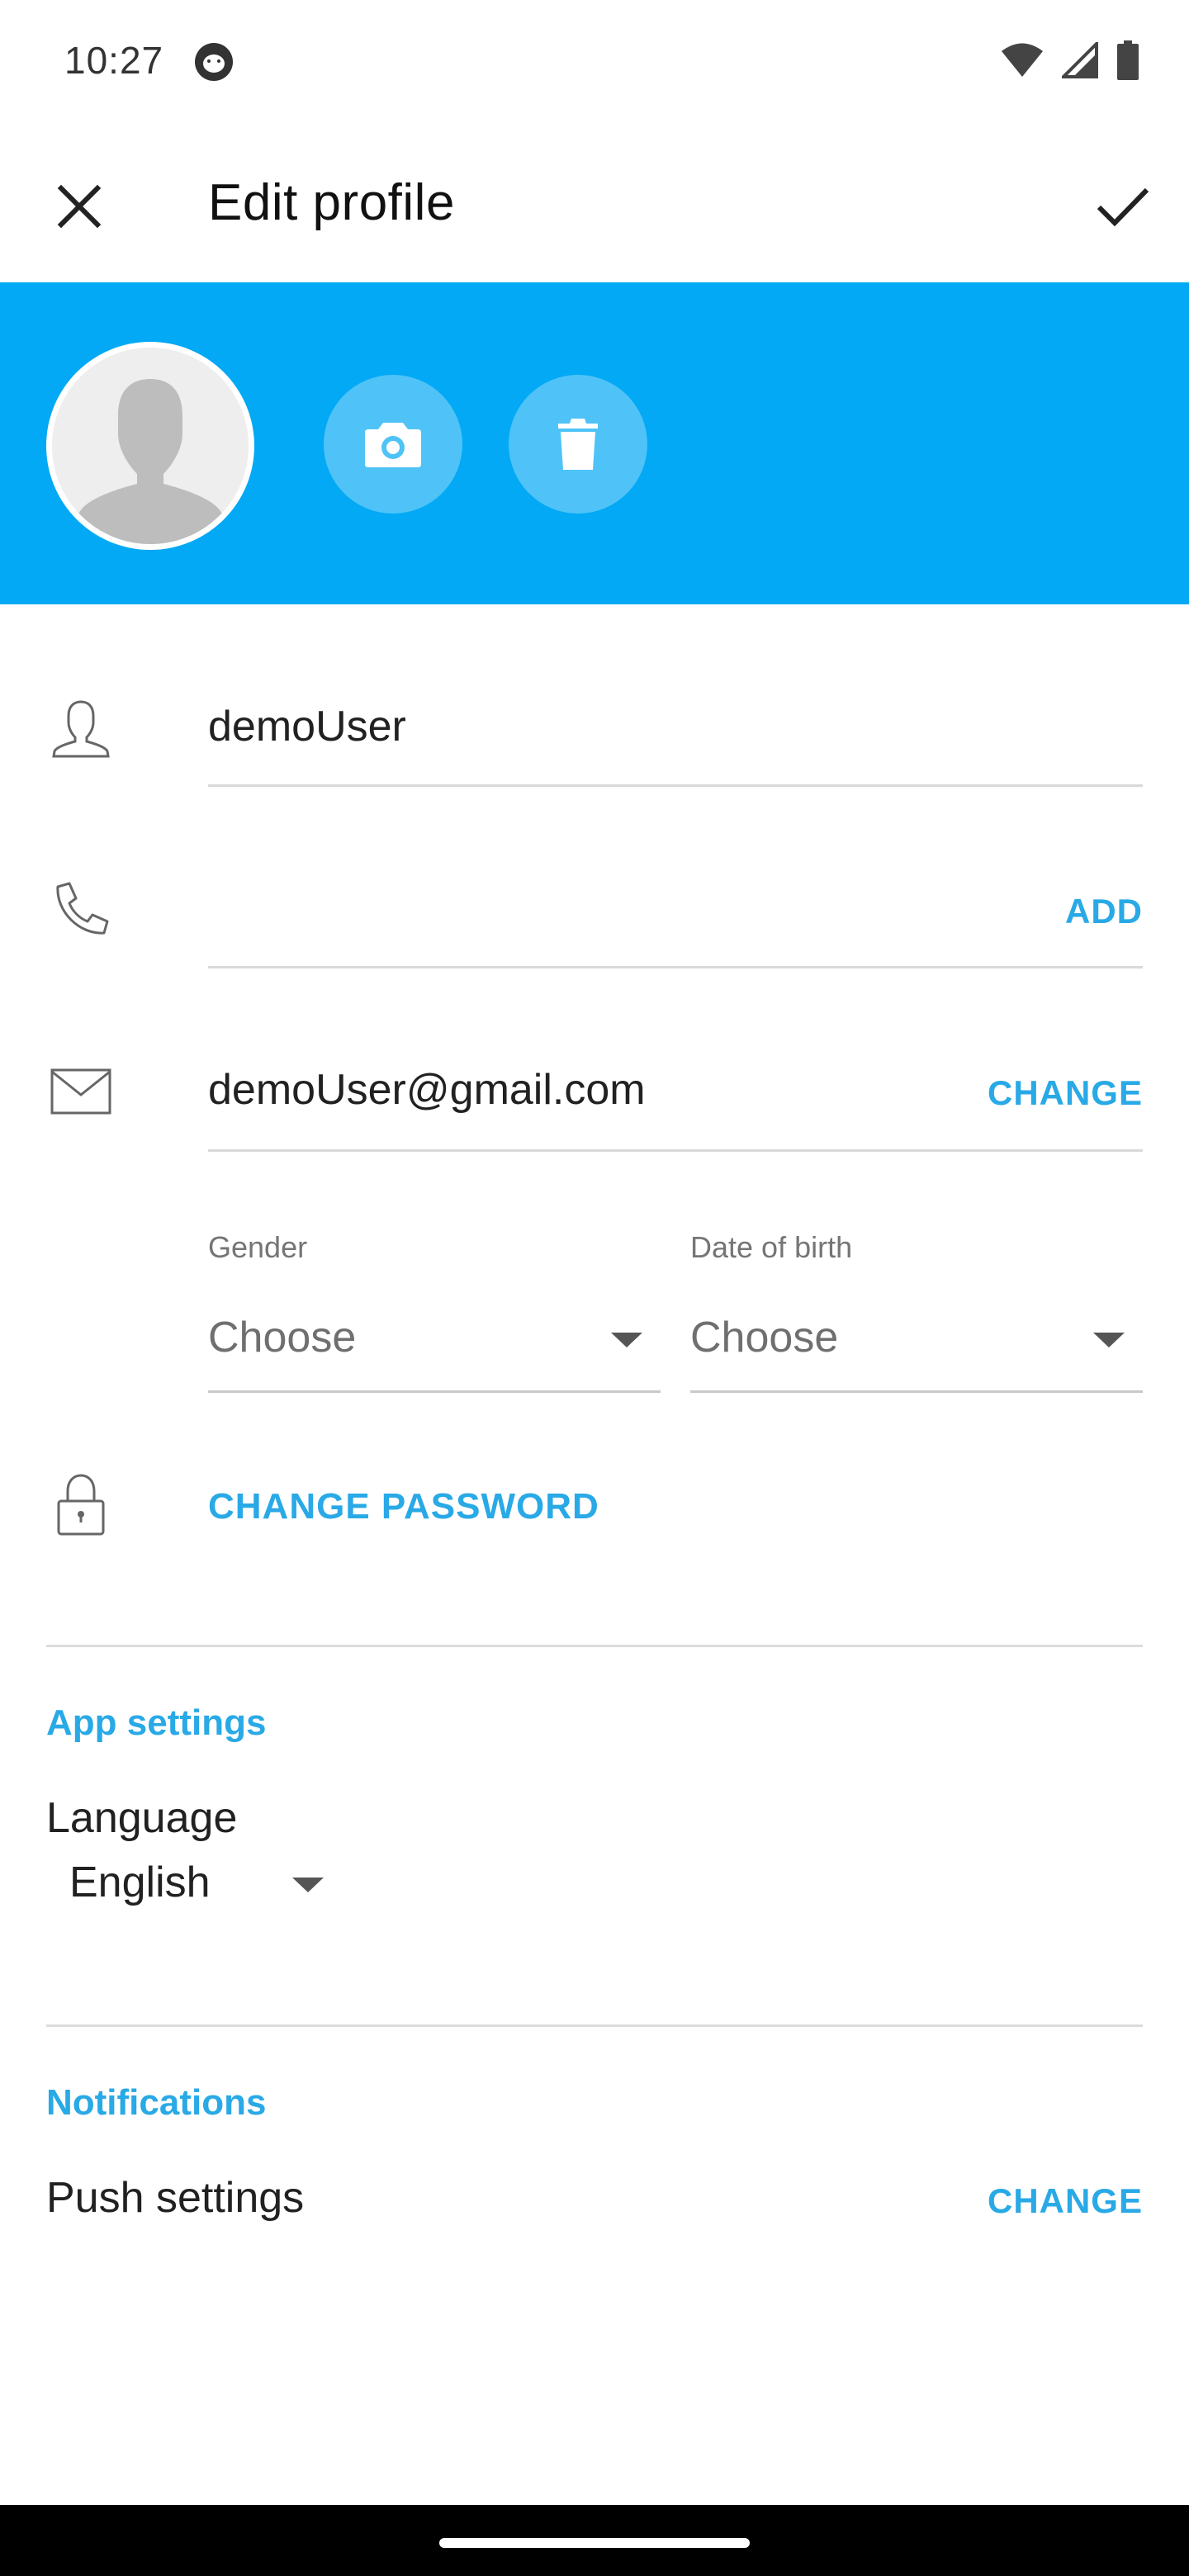  Describe the element at coordinates (403, 1506) in the screenshot. I see `change-password-button: CHANGE PASSWORD` at that location.